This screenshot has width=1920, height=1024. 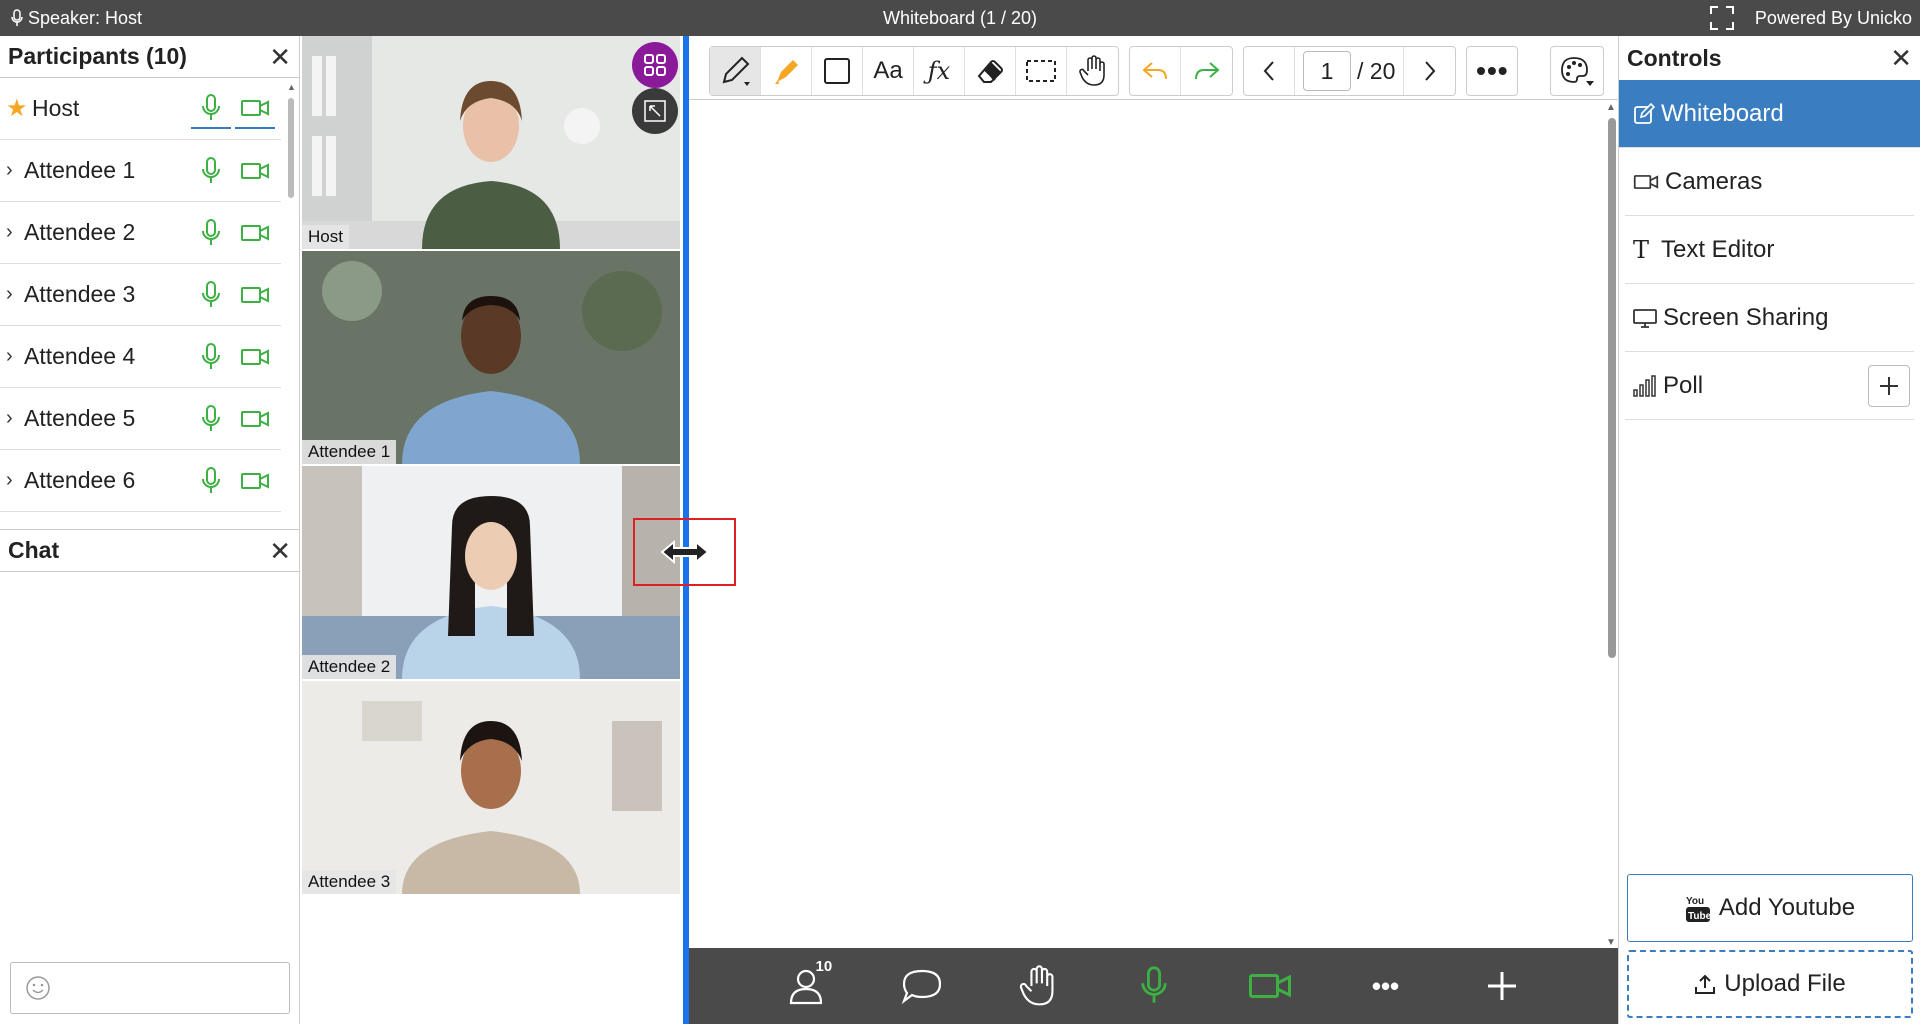 I want to click on participant-row: › Attendee 6, so click(x=140, y=481).